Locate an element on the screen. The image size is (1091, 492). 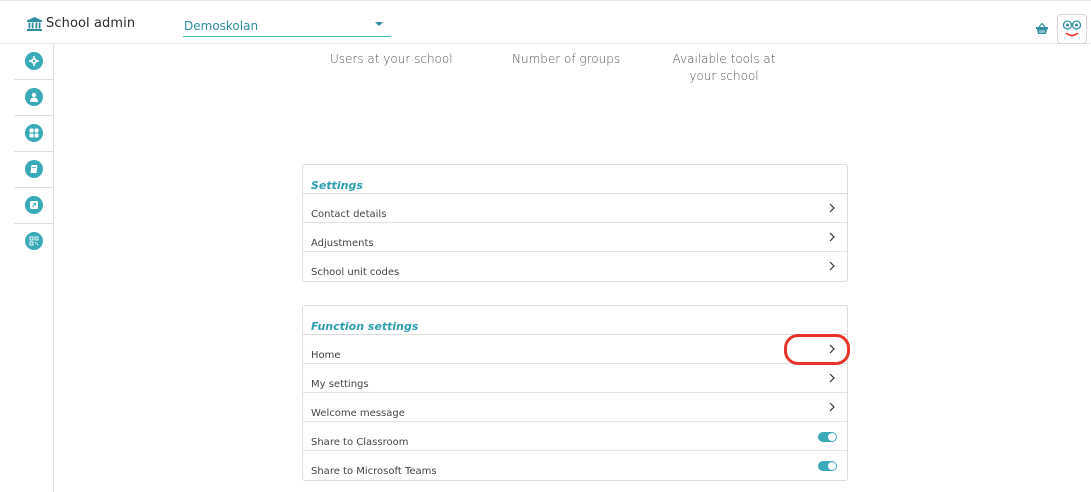
settings-panel-header: Settings is located at coordinates (575, 179).